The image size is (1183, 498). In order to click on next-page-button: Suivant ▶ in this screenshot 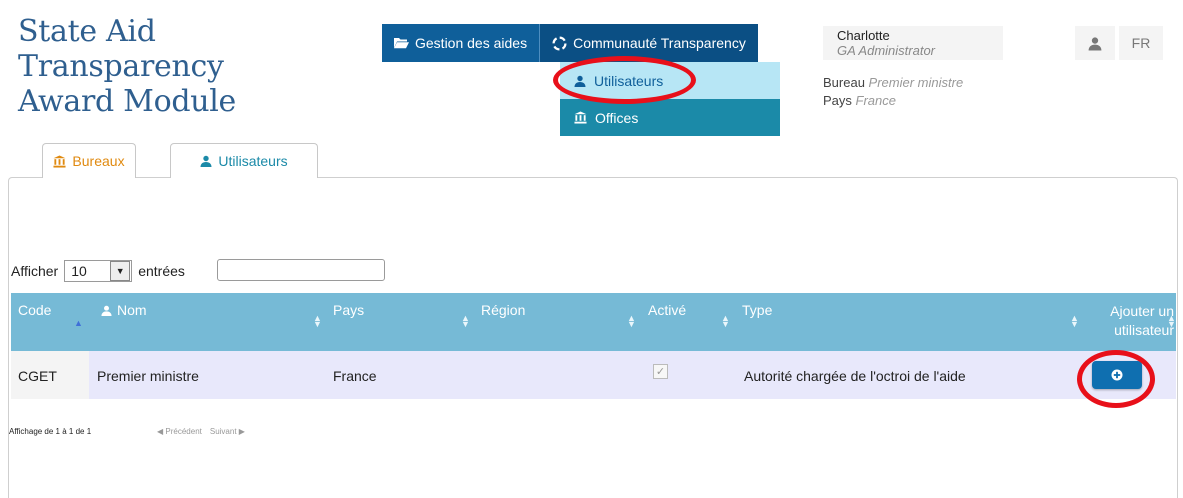, I will do `click(227, 431)`.